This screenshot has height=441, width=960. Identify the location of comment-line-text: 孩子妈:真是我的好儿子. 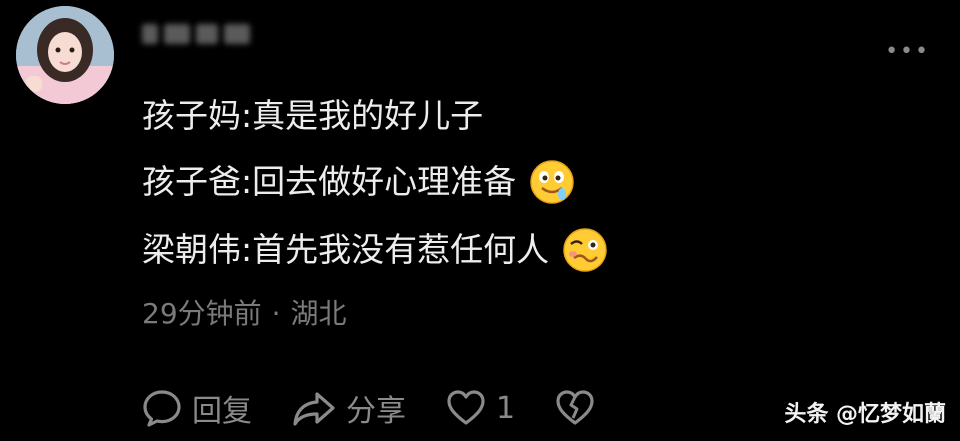
(313, 115).